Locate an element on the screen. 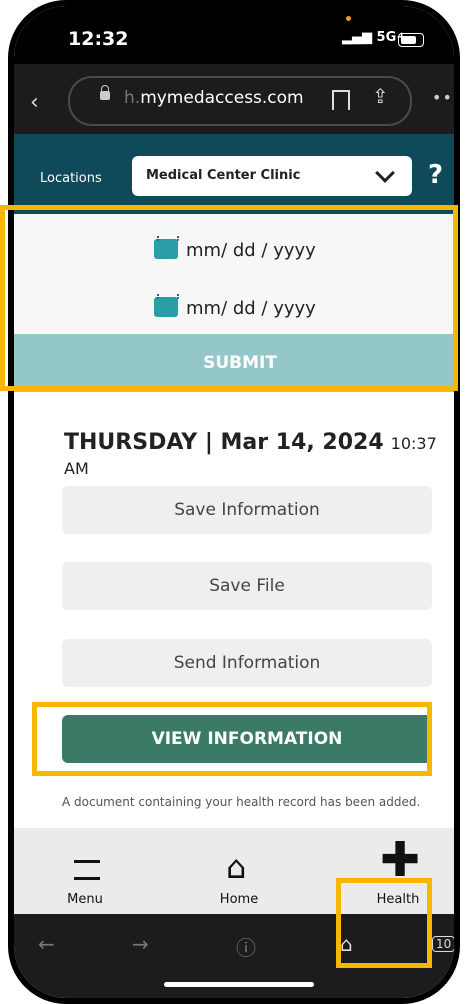 This screenshot has height=1004, width=468. current-date: THURSDAY | Mar 14, 2024 10:37 AM is located at coordinates (259, 455).